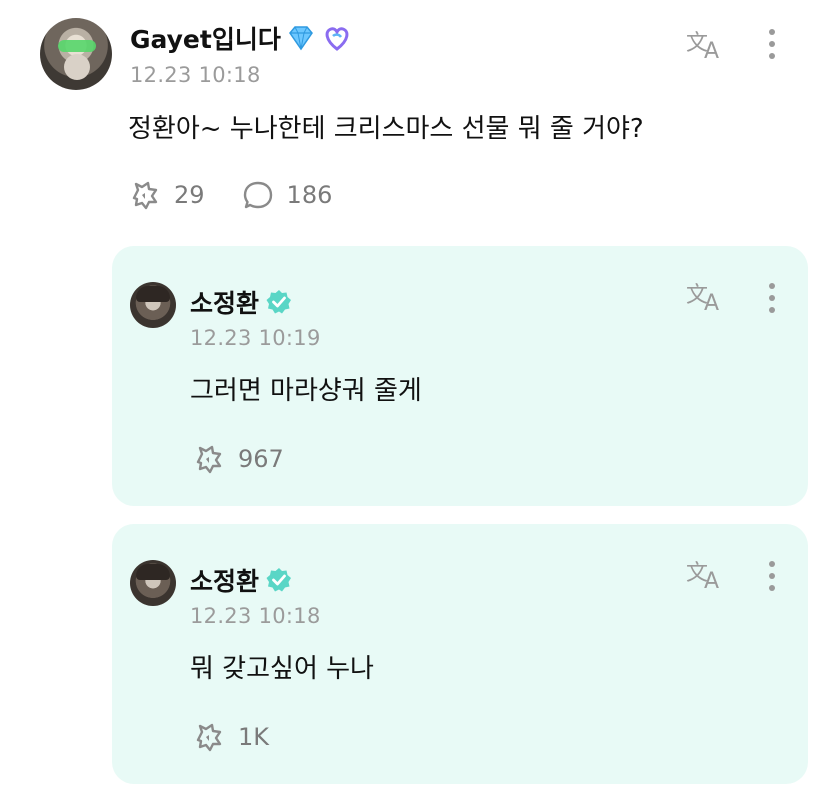 This screenshot has width=828, height=797. What do you see at coordinates (189, 195) in the screenshot?
I see `like-count: 29` at bounding box center [189, 195].